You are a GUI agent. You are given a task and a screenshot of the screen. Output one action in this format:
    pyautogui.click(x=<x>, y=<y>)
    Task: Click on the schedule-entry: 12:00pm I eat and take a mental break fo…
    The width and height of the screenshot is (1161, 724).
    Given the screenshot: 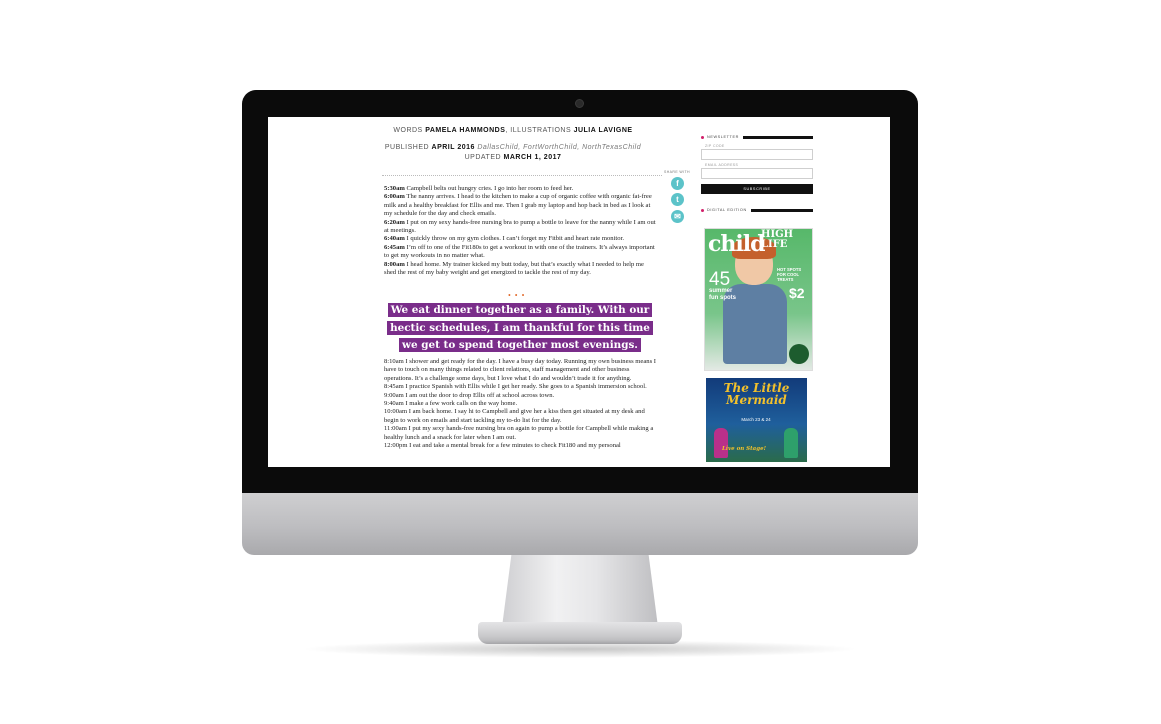 What is the action you would take?
    pyautogui.click(x=502, y=446)
    